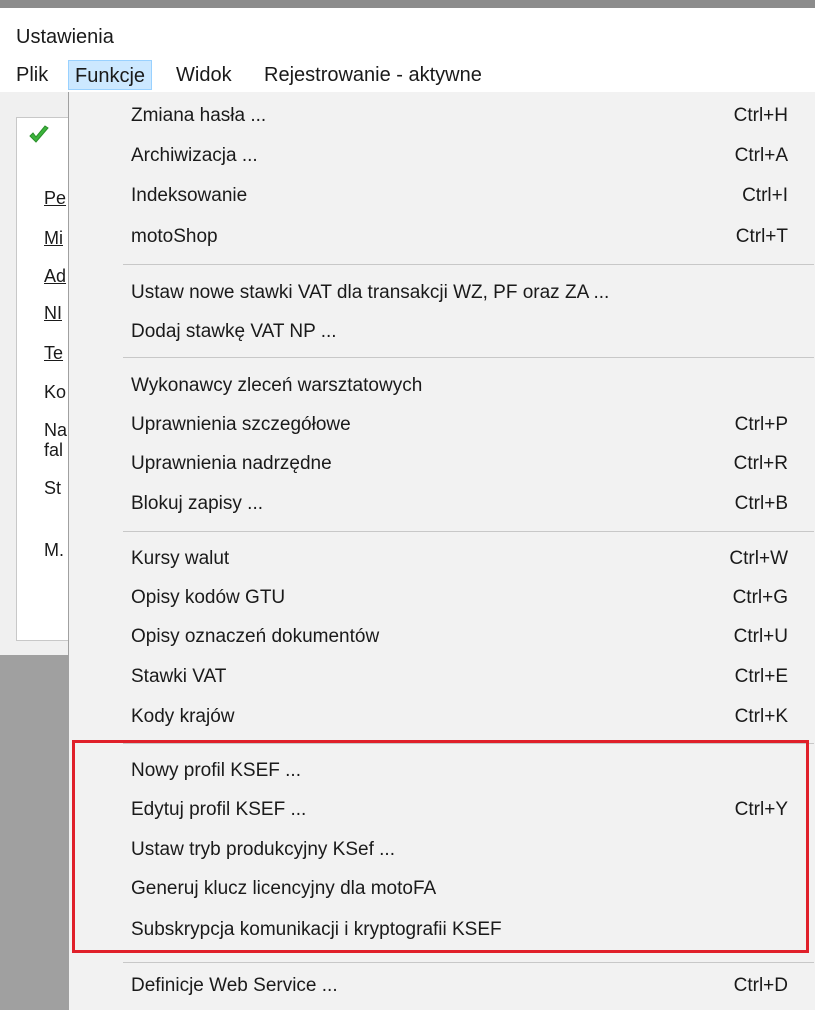  I want to click on menu-item-label: Uprawnienia szczegółowe, so click(241, 424).